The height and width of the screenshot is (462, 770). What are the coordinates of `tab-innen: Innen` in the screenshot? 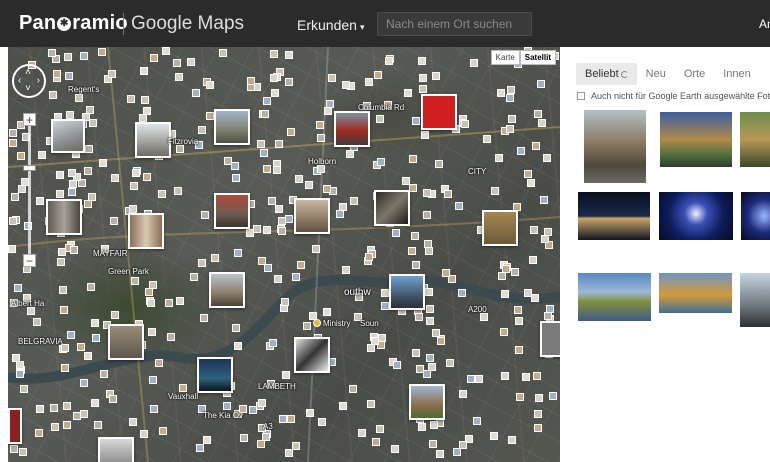 It's located at (737, 74).